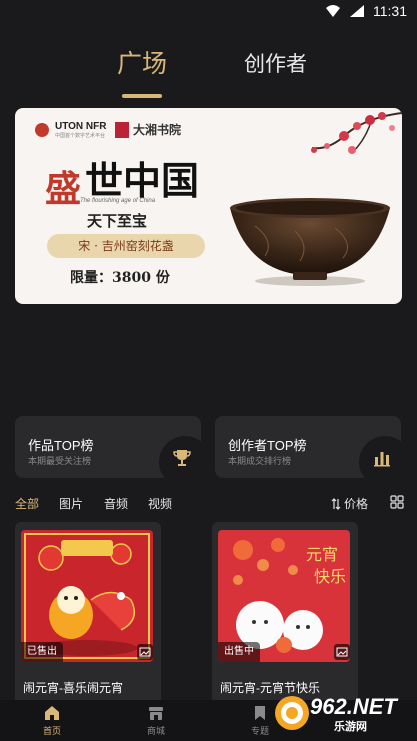  I want to click on brand-name: UTON NFR, so click(81, 126).